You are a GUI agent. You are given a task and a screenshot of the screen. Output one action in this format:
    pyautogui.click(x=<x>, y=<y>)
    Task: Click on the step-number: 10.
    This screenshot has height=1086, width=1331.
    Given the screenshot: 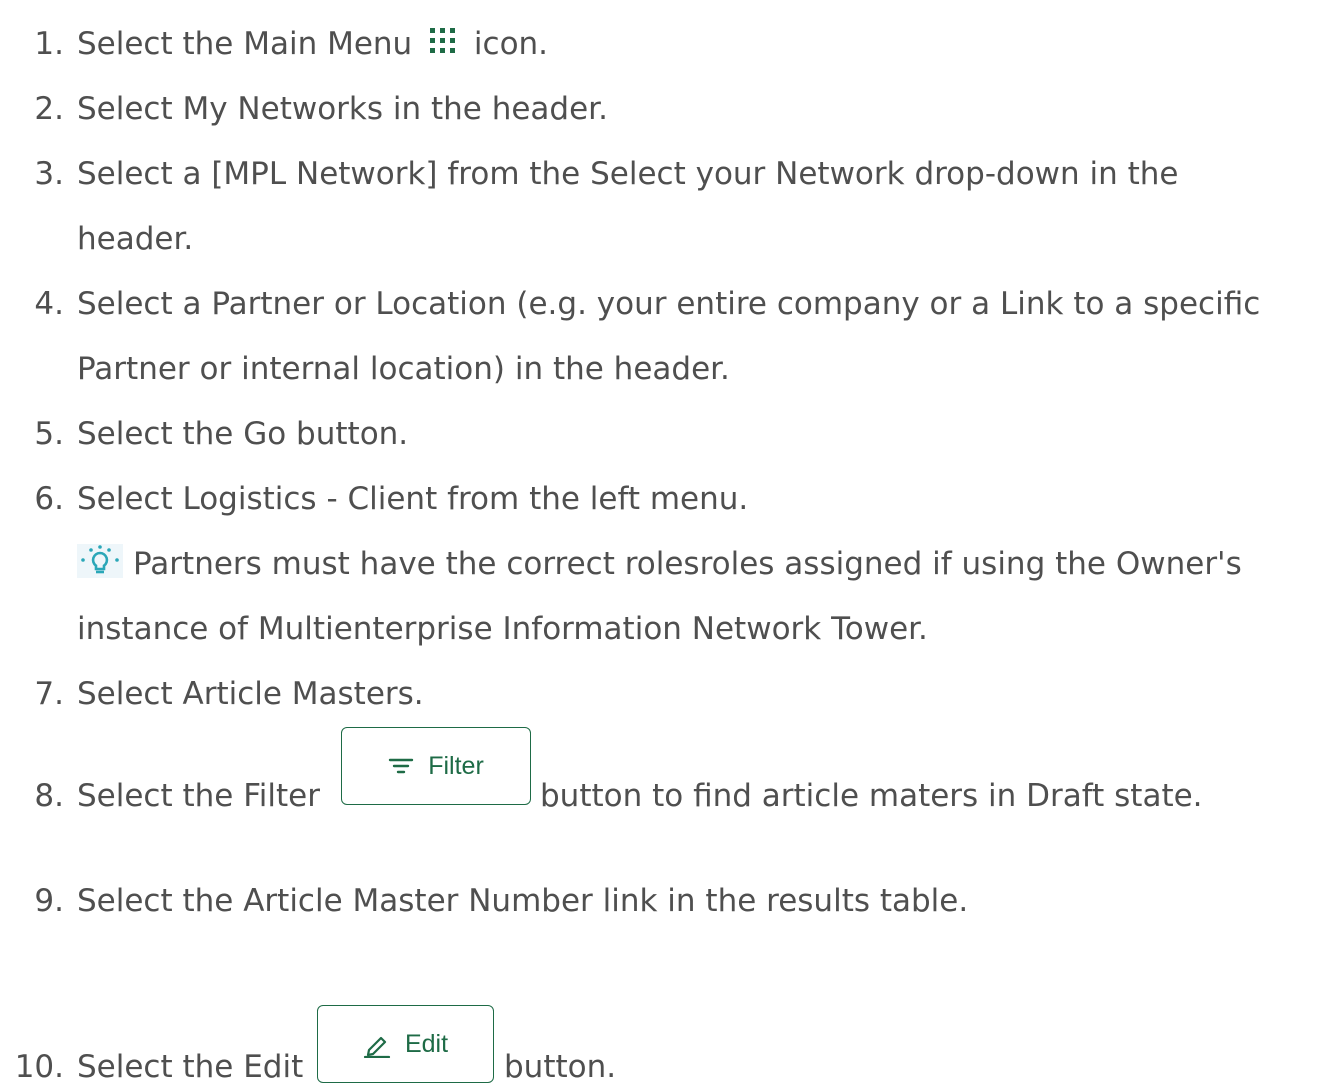 What is the action you would take?
    pyautogui.click(x=39, y=1067)
    